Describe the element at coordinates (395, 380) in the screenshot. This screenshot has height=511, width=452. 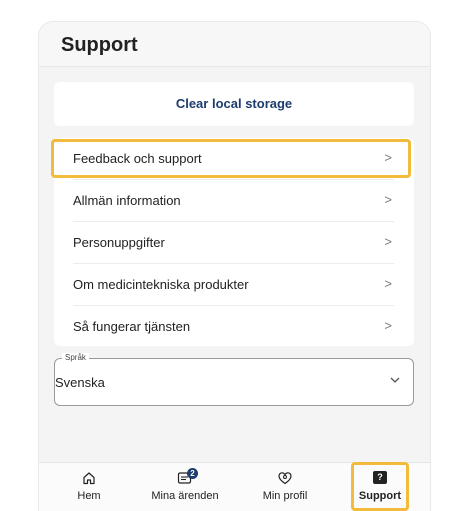
I see `chevron-down-icon` at that location.